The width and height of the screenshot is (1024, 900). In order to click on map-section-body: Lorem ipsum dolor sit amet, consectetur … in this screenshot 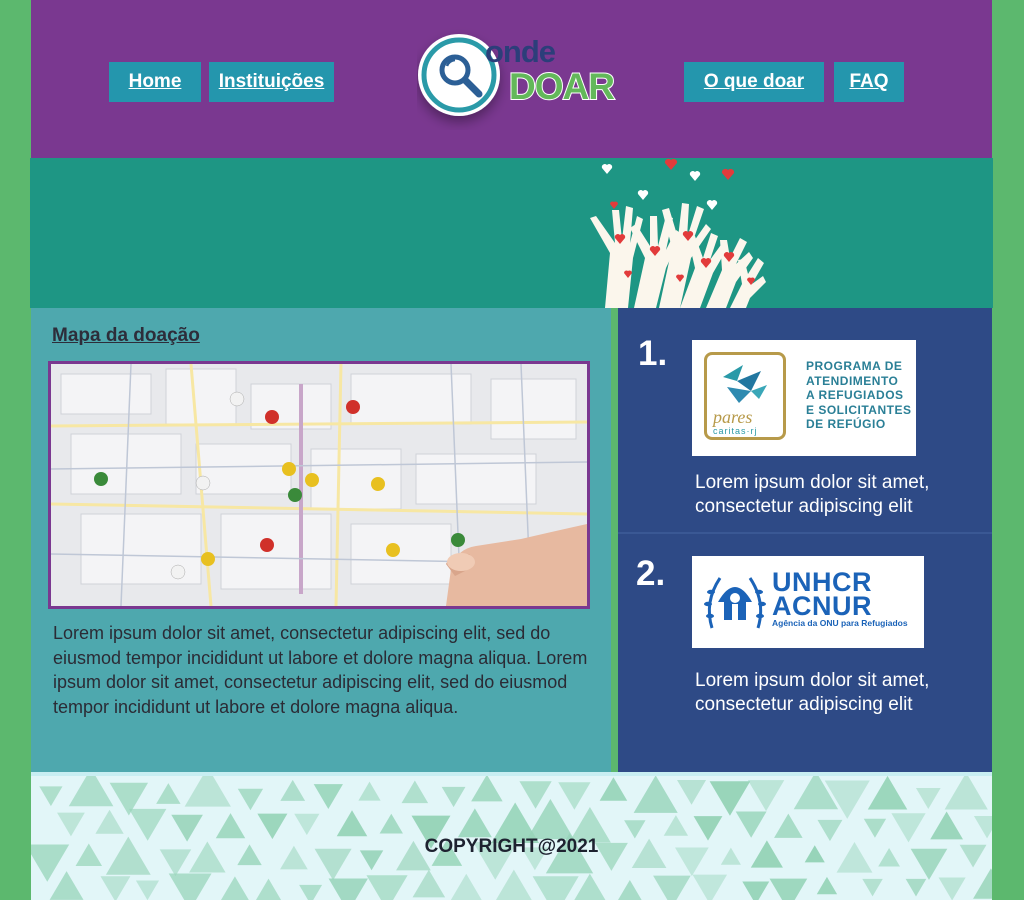, I will do `click(320, 670)`.